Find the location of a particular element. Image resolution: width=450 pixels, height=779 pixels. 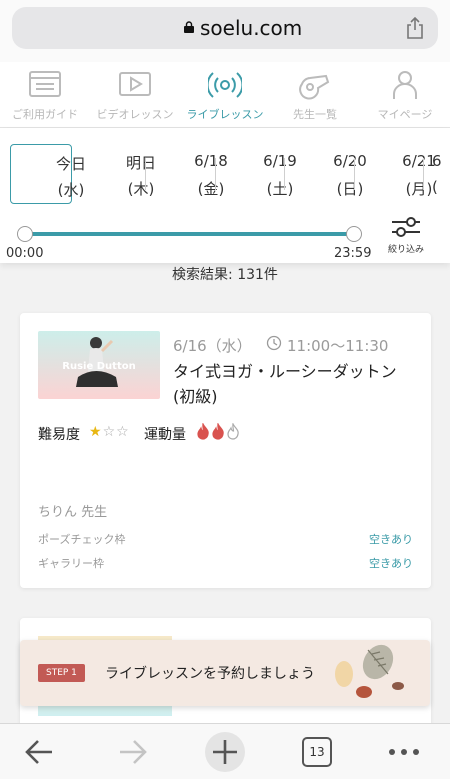

nav-item-mypage: マイページ is located at coordinates (405, 95).